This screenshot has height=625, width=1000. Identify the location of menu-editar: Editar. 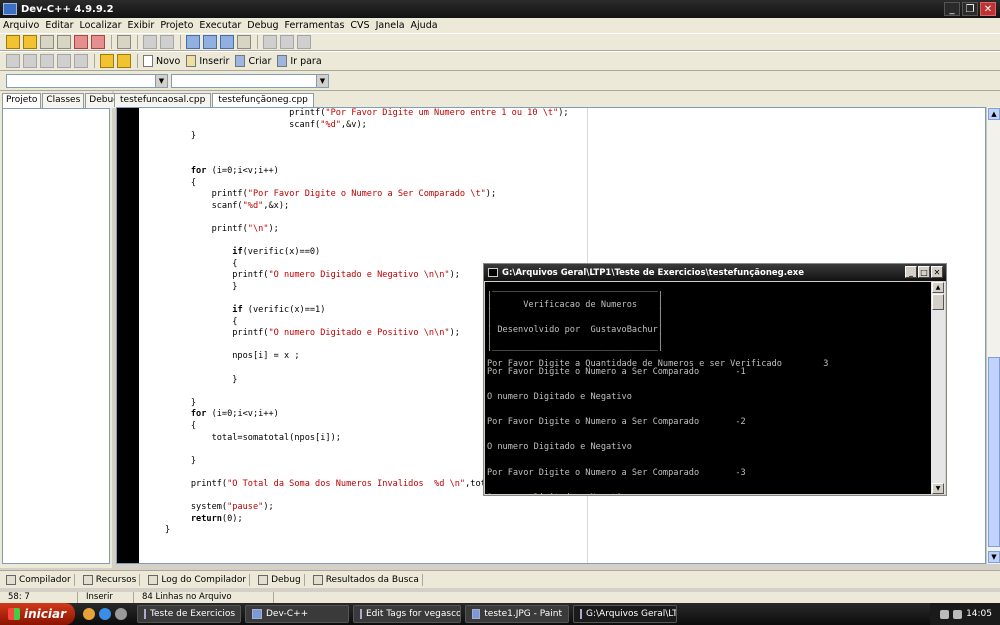
(59, 25).